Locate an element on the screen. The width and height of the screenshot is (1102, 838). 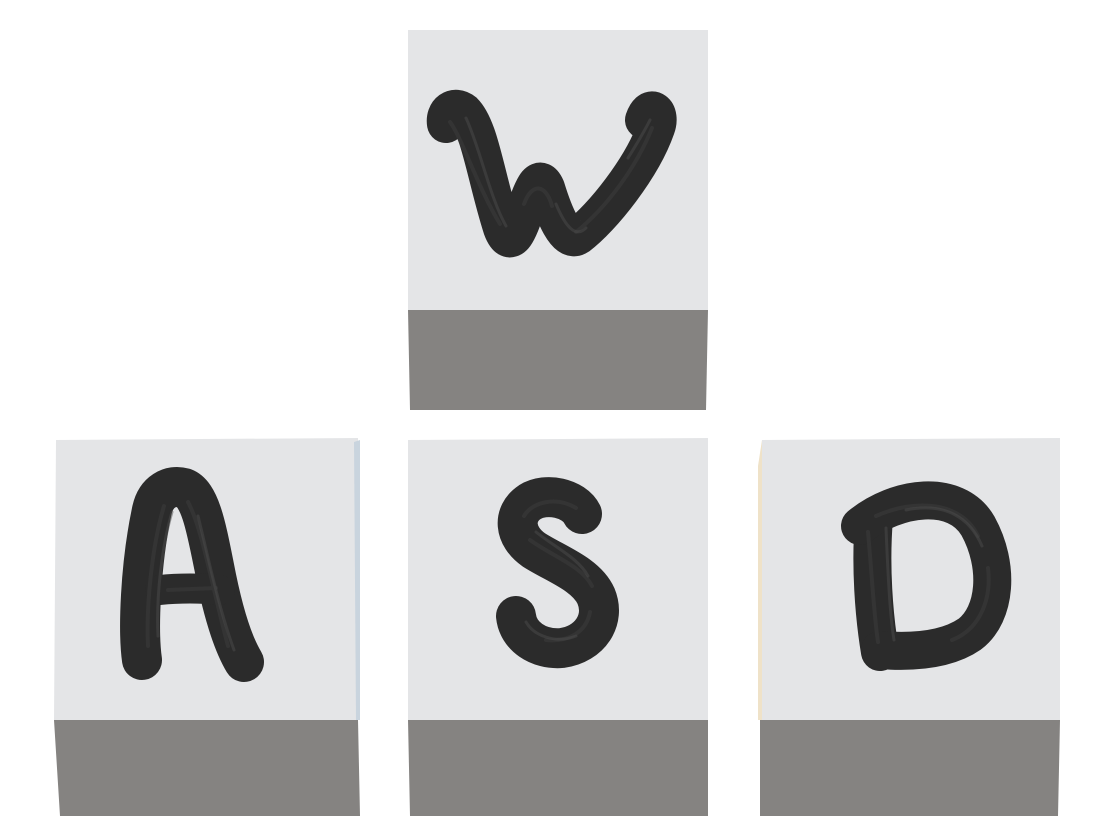
key-a-cube is located at coordinates (207, 627).